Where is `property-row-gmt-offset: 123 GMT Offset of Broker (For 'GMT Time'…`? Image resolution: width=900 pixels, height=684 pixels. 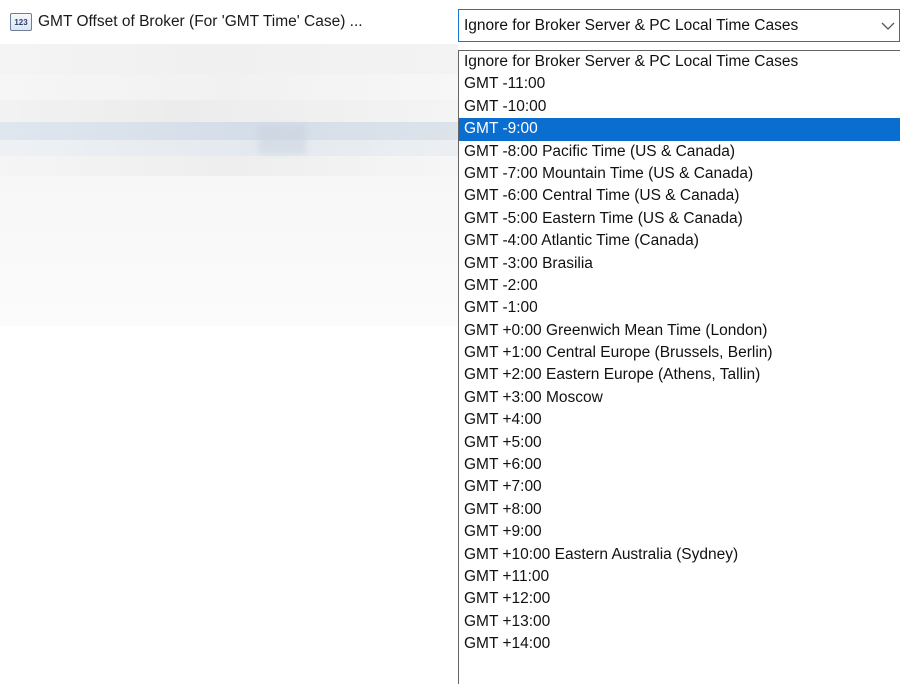
property-row-gmt-offset: 123 GMT Offset of Broker (For 'GMT Time'… is located at coordinates (450, 22).